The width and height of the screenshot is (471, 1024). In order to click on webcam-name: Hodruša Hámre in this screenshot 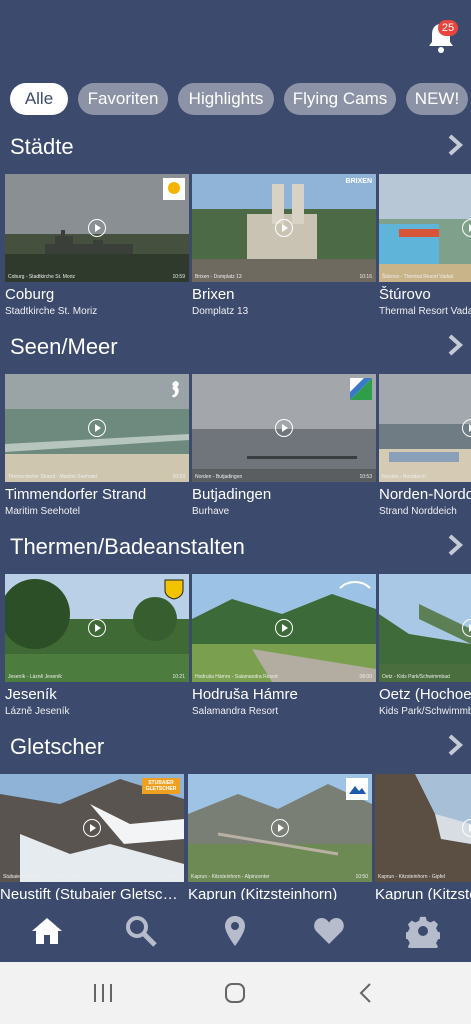, I will do `click(245, 694)`.